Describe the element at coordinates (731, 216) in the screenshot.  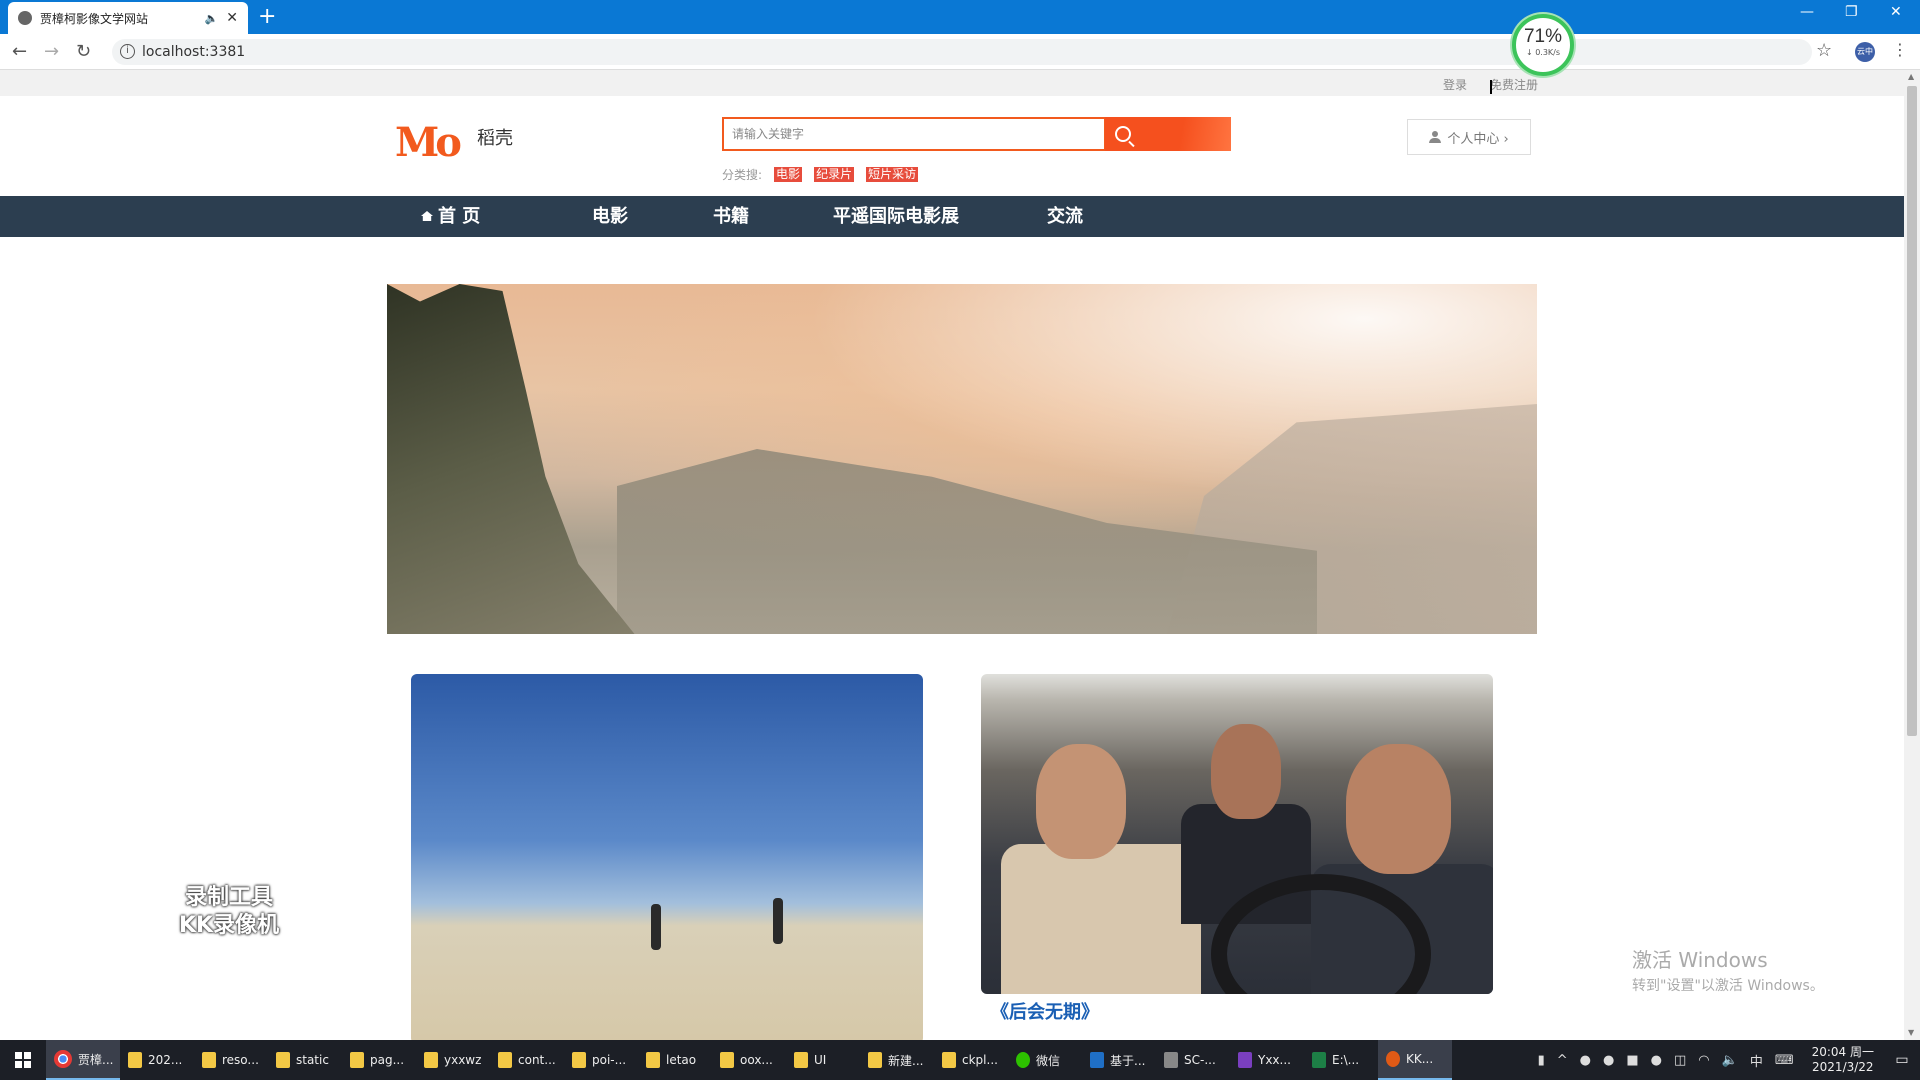
I see `nav-books: 书籍` at that location.